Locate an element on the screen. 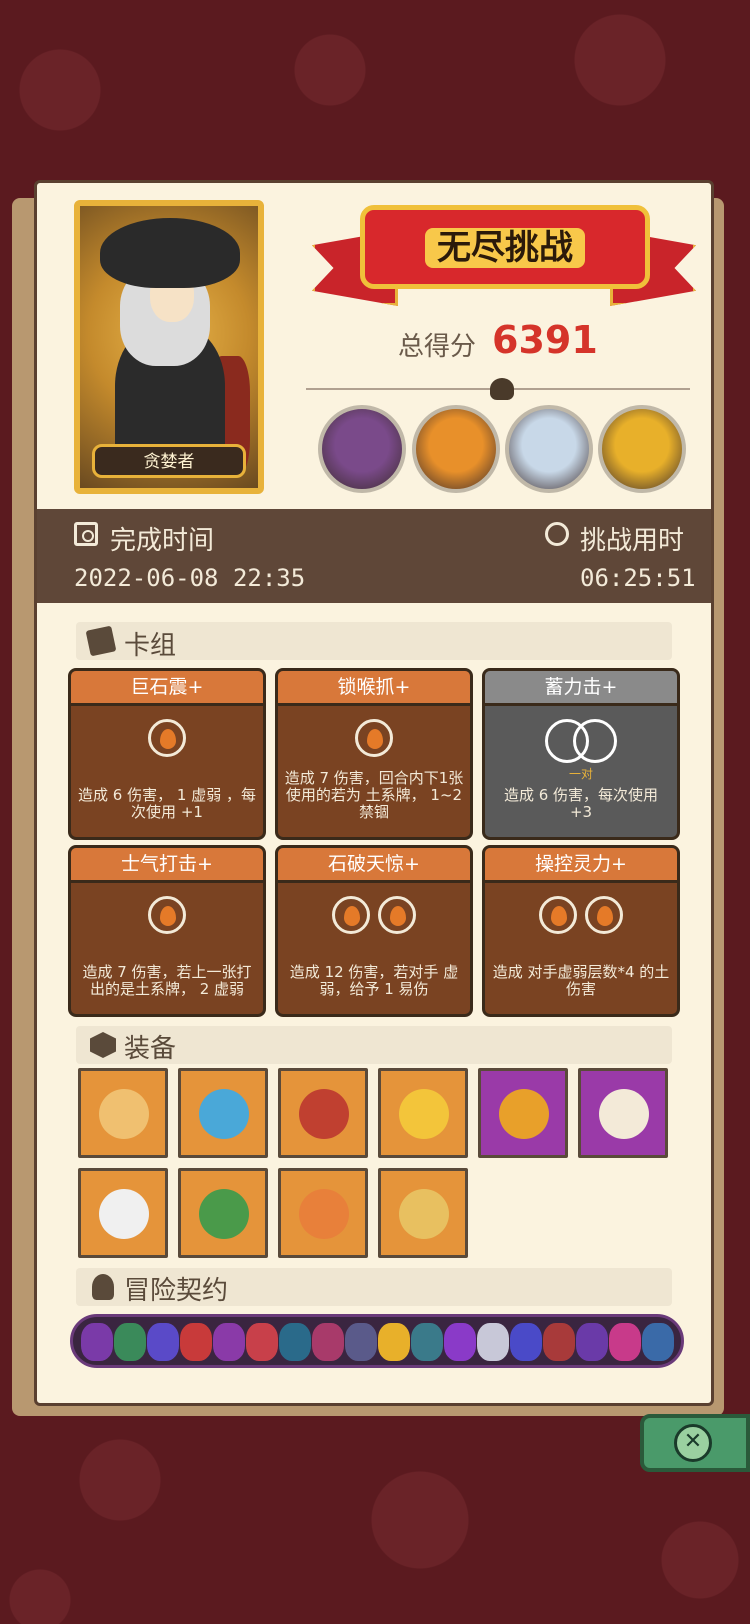 This screenshot has width=750, height=1624. equipment-title: 装备 is located at coordinates (150, 1049).